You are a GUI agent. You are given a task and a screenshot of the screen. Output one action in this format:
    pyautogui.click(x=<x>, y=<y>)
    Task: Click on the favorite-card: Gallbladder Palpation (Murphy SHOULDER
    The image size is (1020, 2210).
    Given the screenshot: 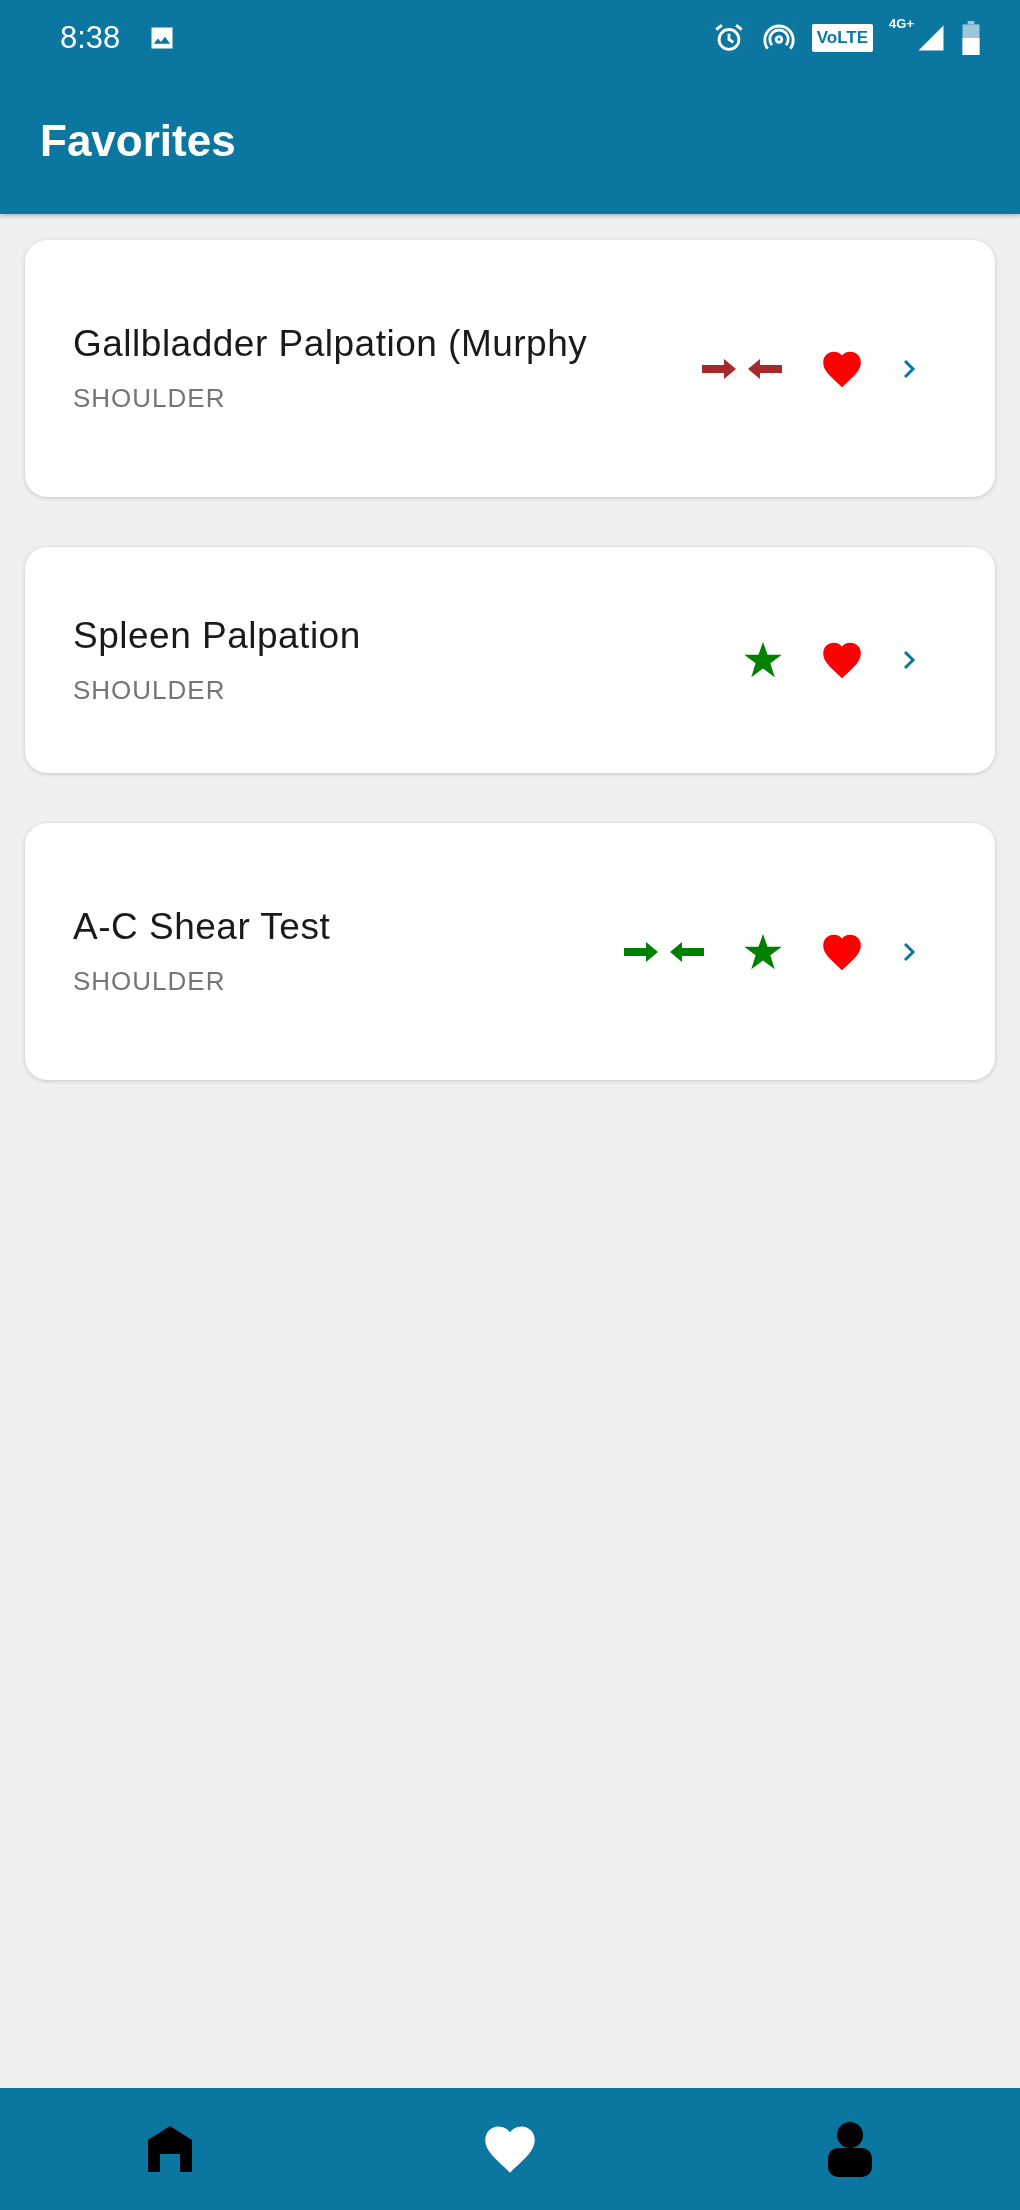 What is the action you would take?
    pyautogui.click(x=510, y=368)
    